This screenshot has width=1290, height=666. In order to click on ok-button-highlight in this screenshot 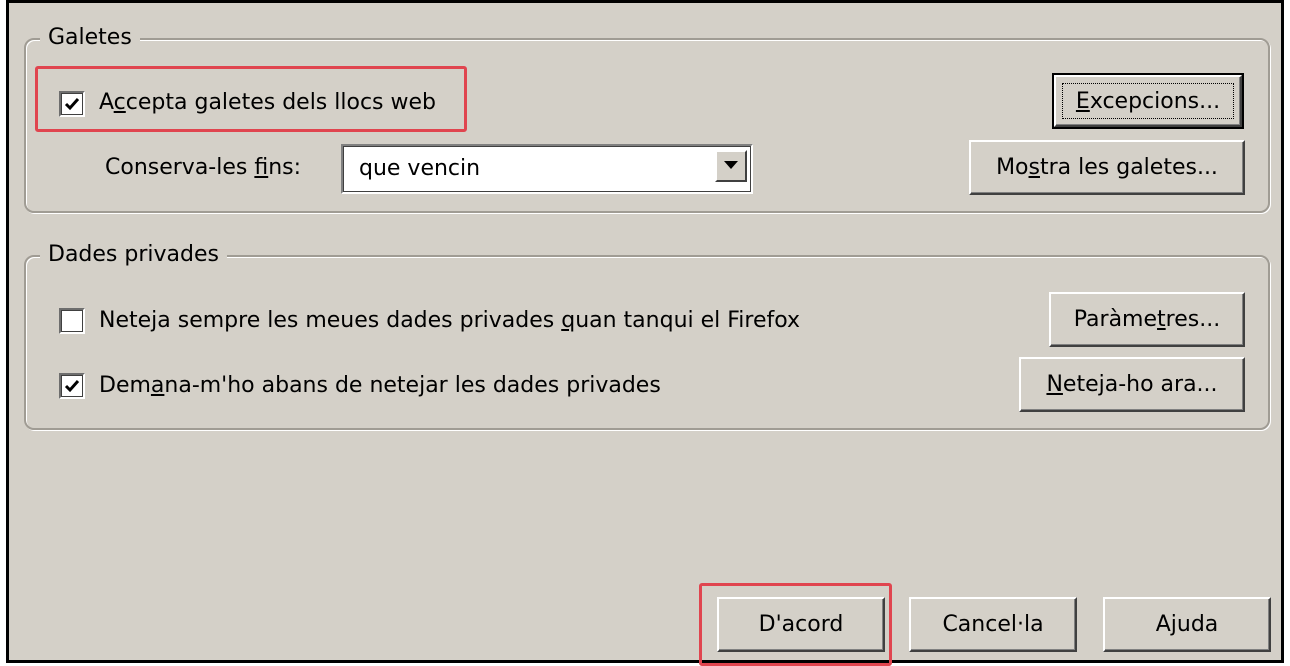, I will do `click(795, 624)`.